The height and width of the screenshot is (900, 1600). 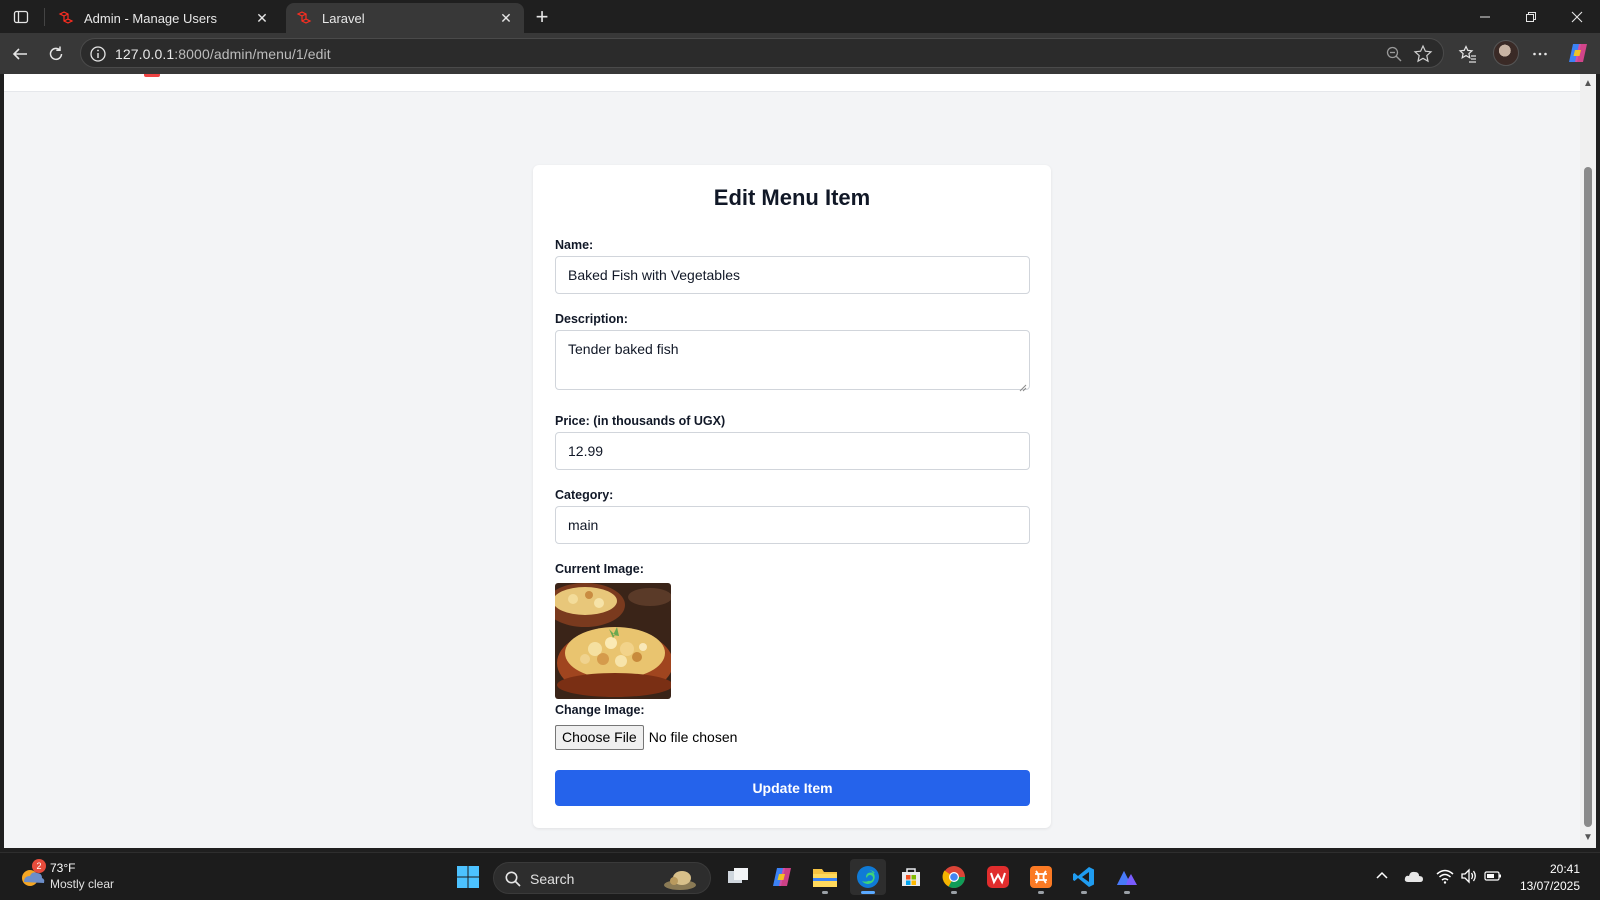 I want to click on favorite-star-icon, so click(x=1423, y=54).